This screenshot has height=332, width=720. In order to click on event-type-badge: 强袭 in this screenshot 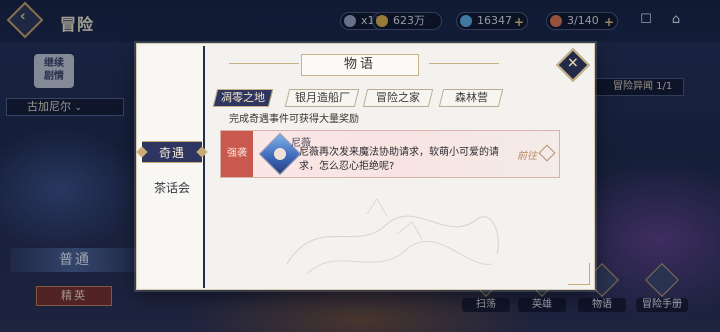, I will do `click(237, 154)`.